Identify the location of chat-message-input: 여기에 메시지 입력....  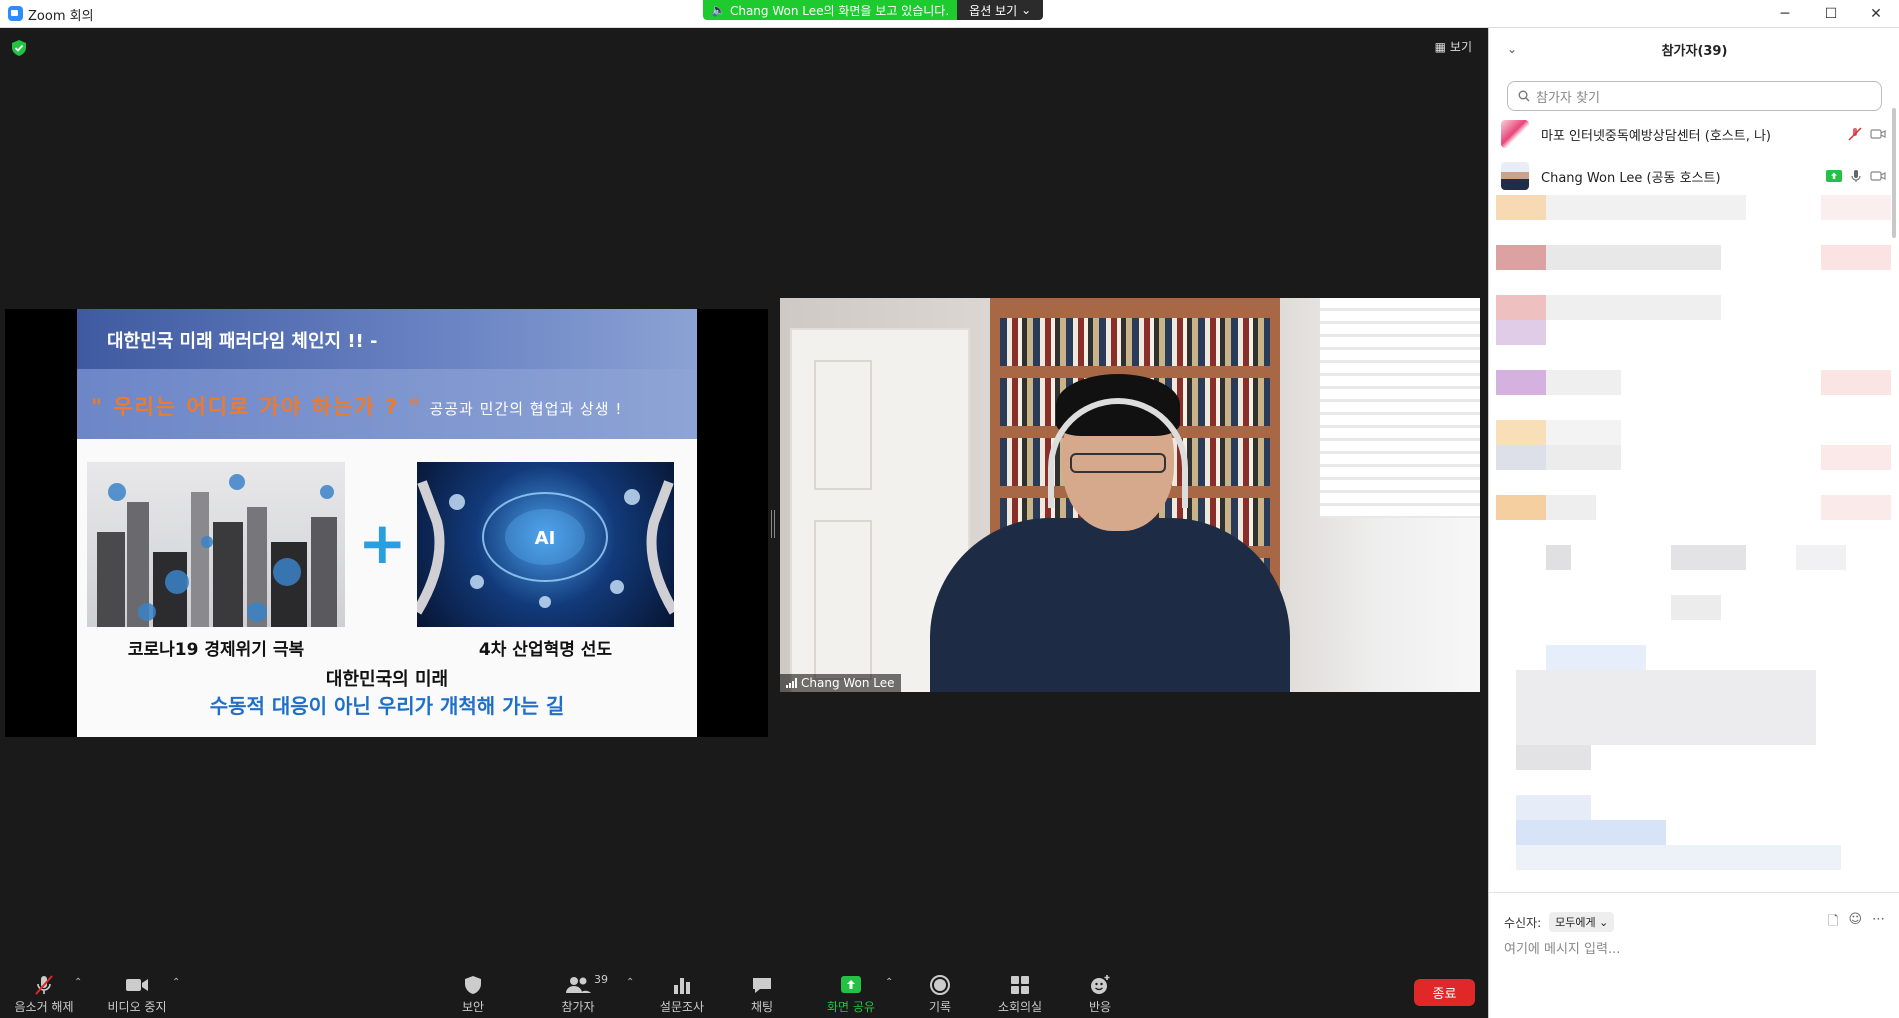
(1562, 947).